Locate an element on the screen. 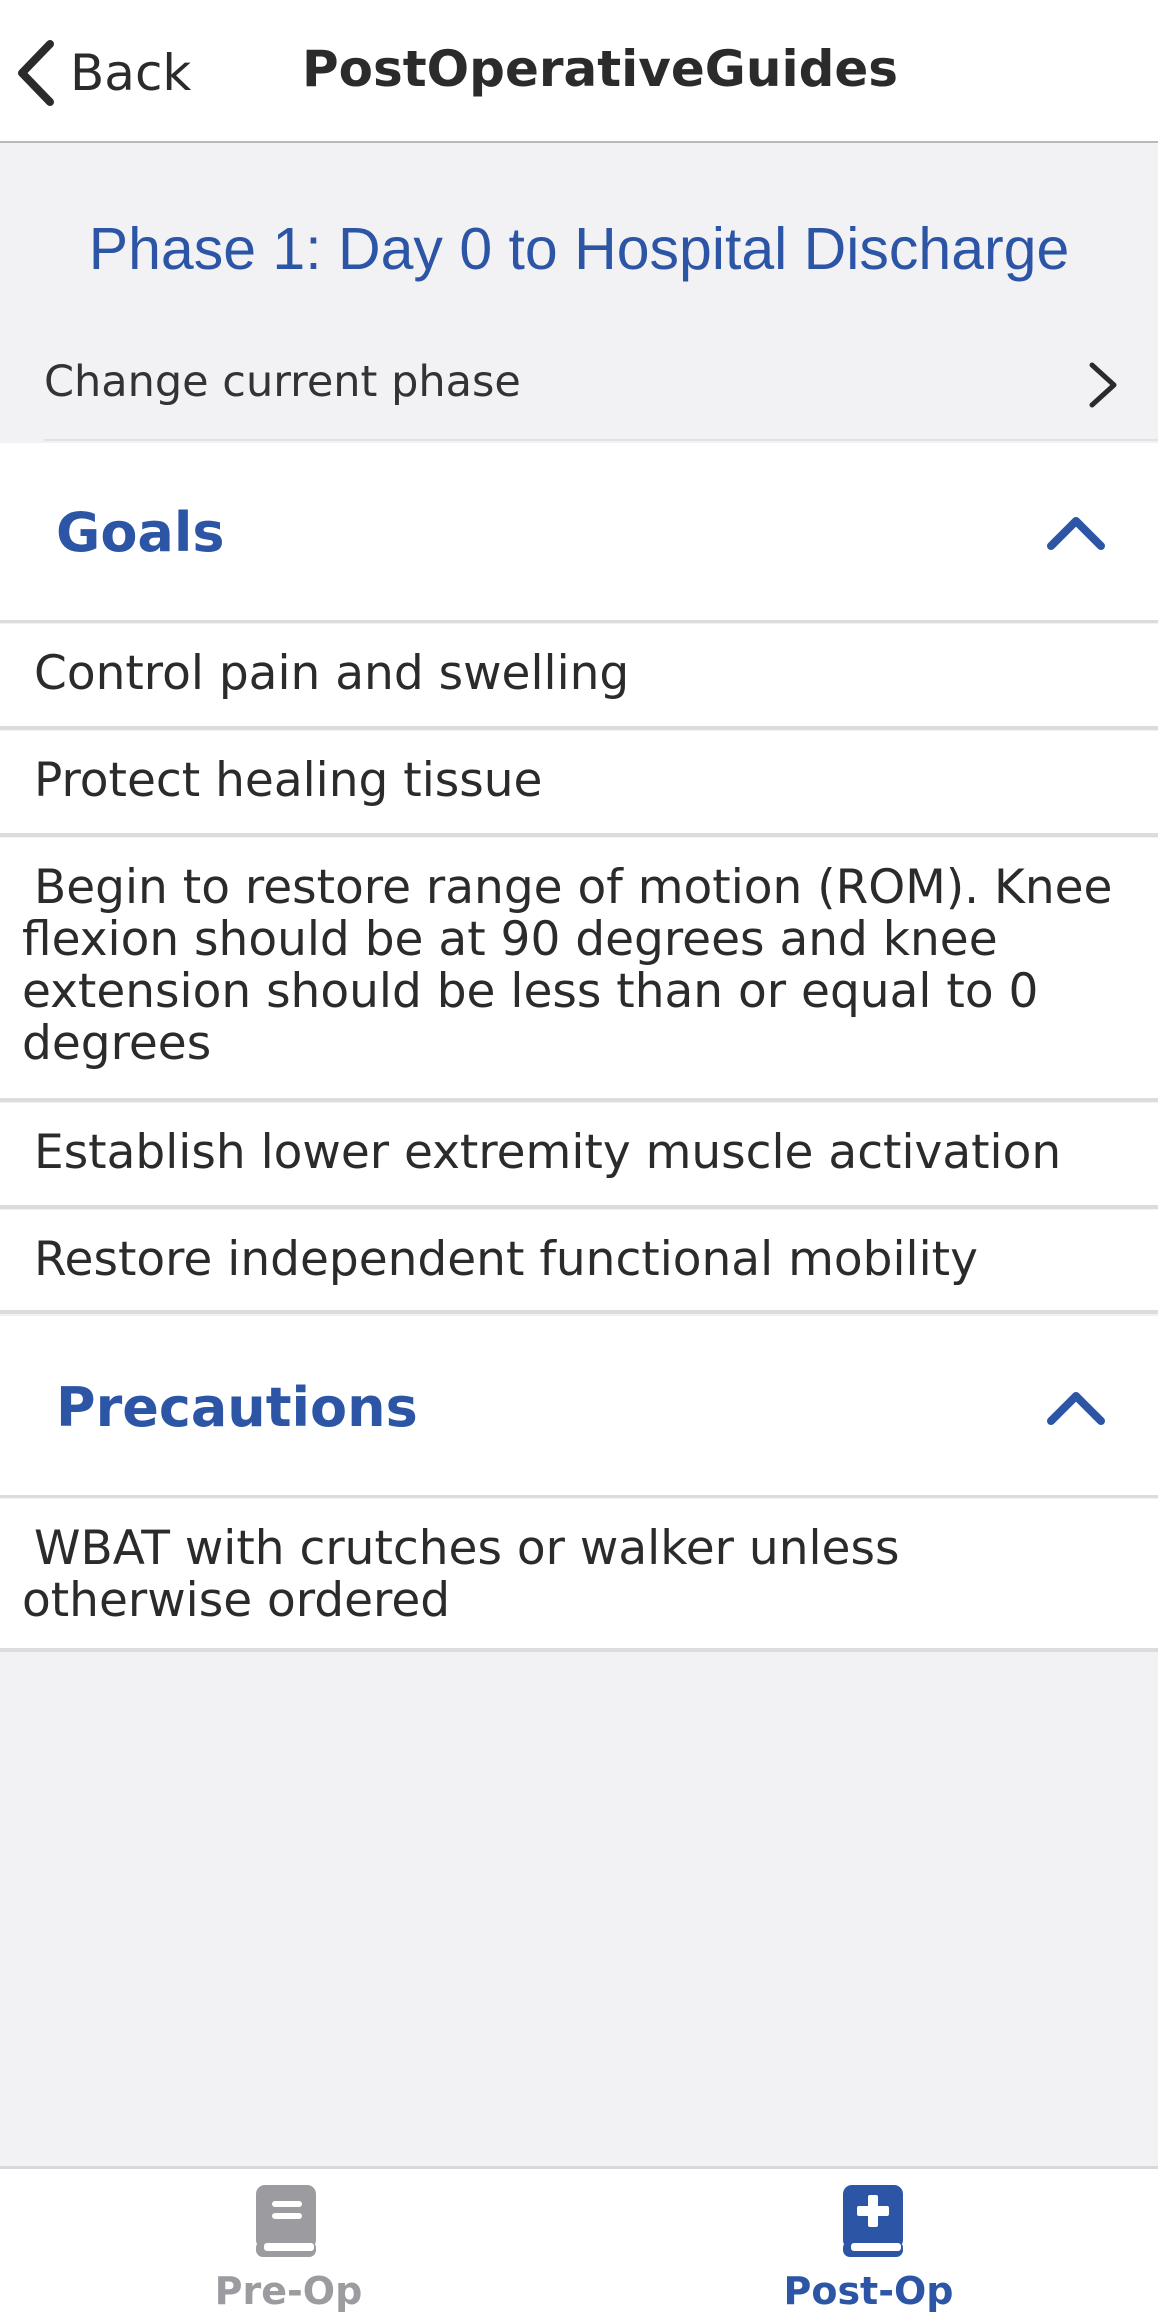 The height and width of the screenshot is (2319, 1158). book-icon is located at coordinates (286, 2221).